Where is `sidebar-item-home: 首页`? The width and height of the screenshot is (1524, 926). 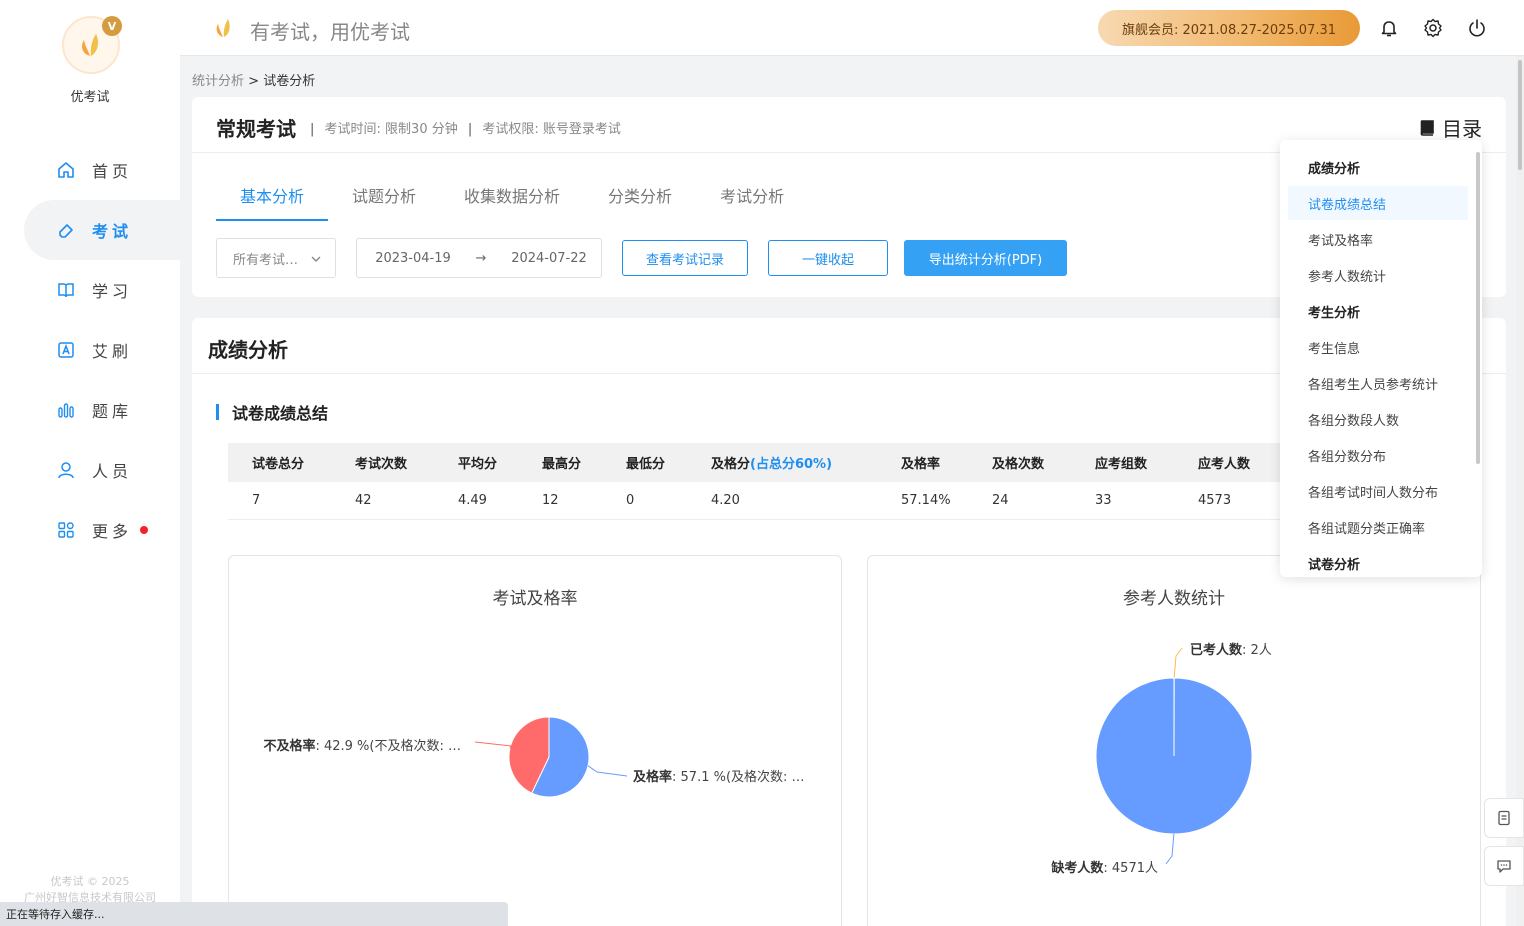 sidebar-item-home: 首页 is located at coordinates (102, 170).